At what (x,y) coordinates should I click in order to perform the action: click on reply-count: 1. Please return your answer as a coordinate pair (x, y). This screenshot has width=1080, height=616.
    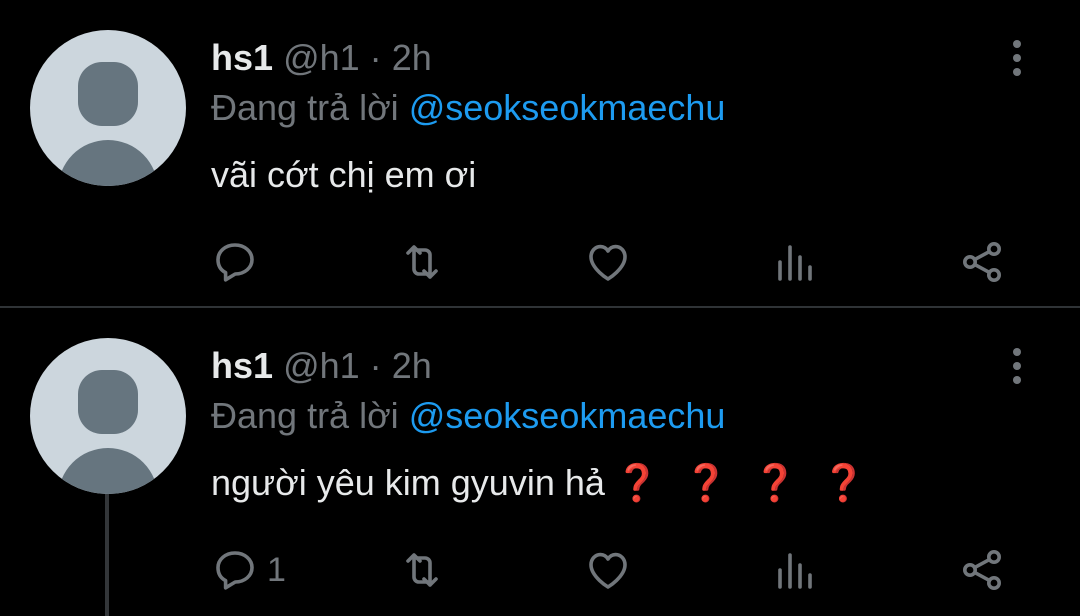
    Looking at the image, I should click on (276, 569).